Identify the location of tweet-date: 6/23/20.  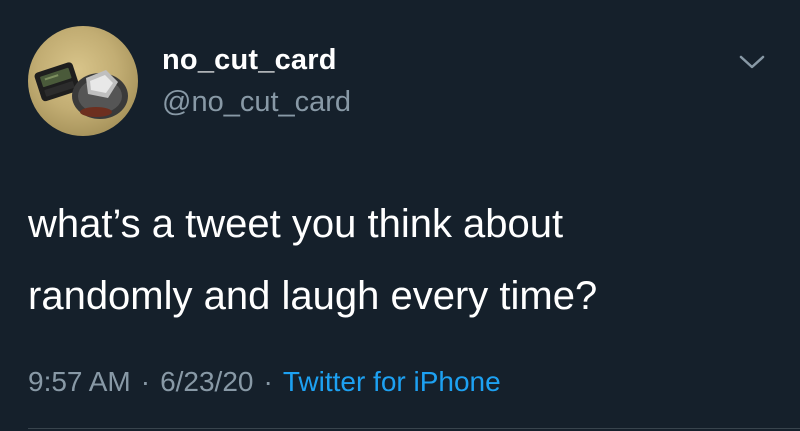
(206, 381).